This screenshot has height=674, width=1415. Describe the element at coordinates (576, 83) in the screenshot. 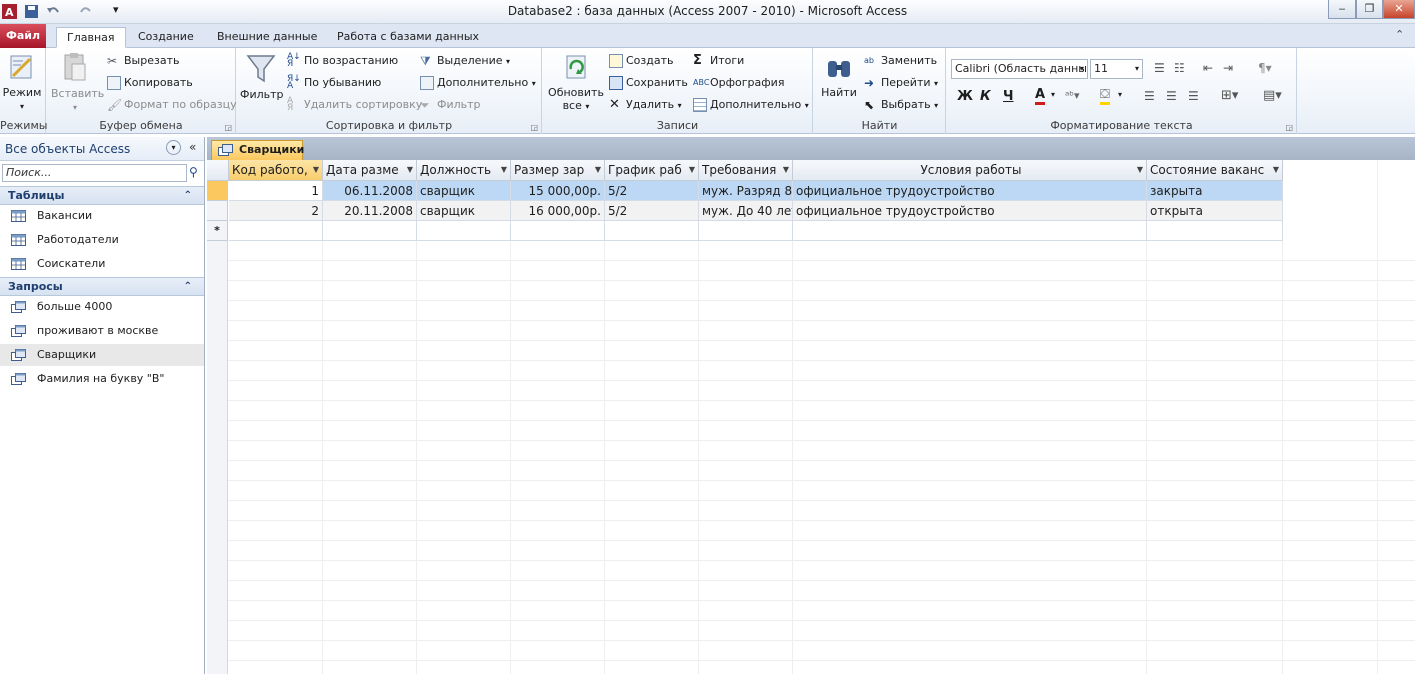

I see `refresh-all-button: Обновить все ▾` at that location.